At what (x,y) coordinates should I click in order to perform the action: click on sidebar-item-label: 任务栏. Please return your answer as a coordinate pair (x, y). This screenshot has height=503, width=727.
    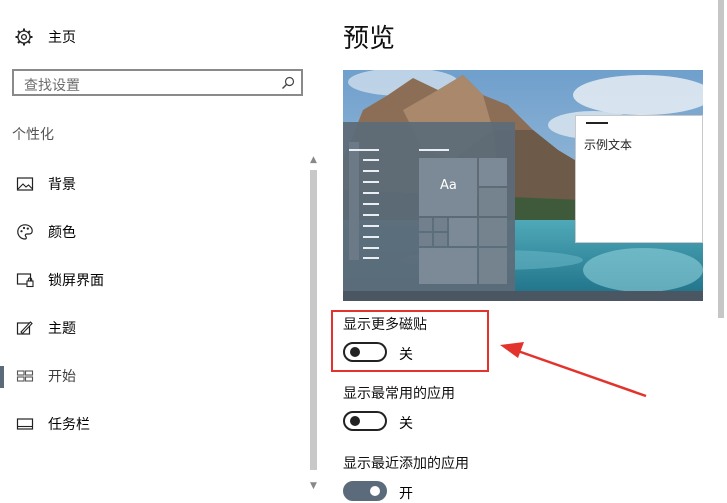
    Looking at the image, I should click on (69, 425).